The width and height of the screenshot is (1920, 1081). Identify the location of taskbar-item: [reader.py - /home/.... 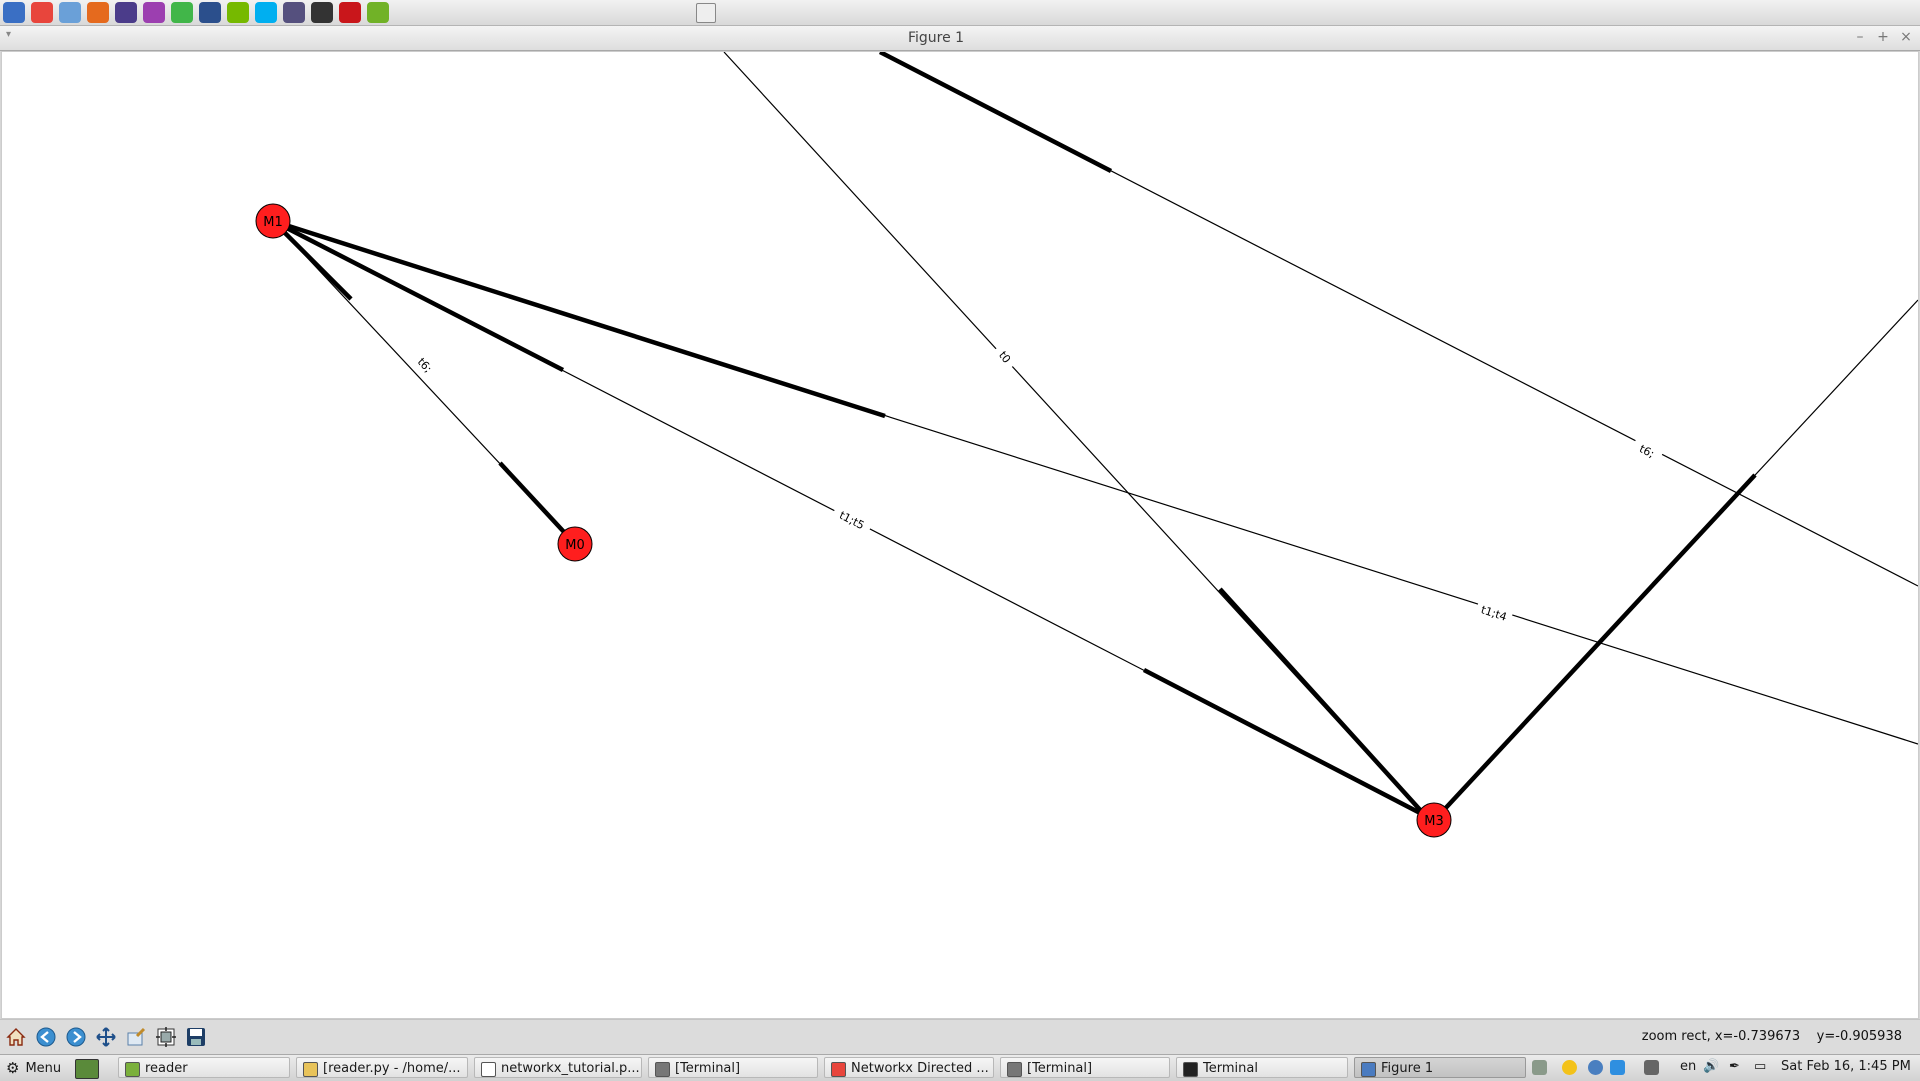
(382, 1067).